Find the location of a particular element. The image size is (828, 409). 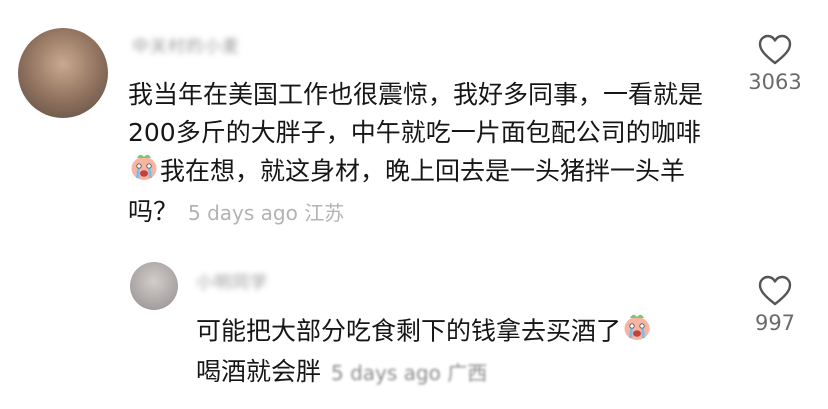

like-button: 997 is located at coordinates (775, 305).